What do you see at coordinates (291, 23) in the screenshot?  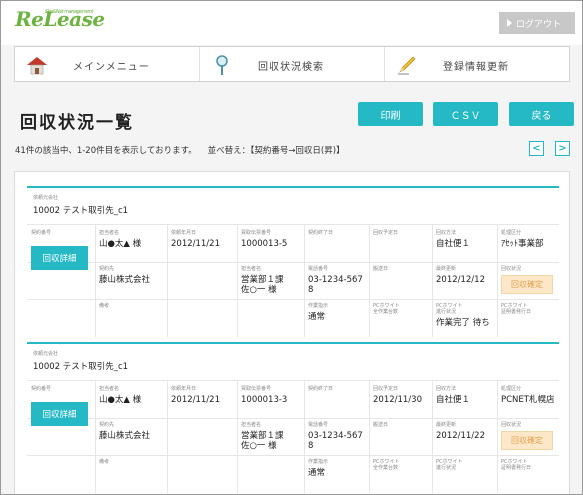 I see `header: ReLease Sky&Net management ログアウト` at bounding box center [291, 23].